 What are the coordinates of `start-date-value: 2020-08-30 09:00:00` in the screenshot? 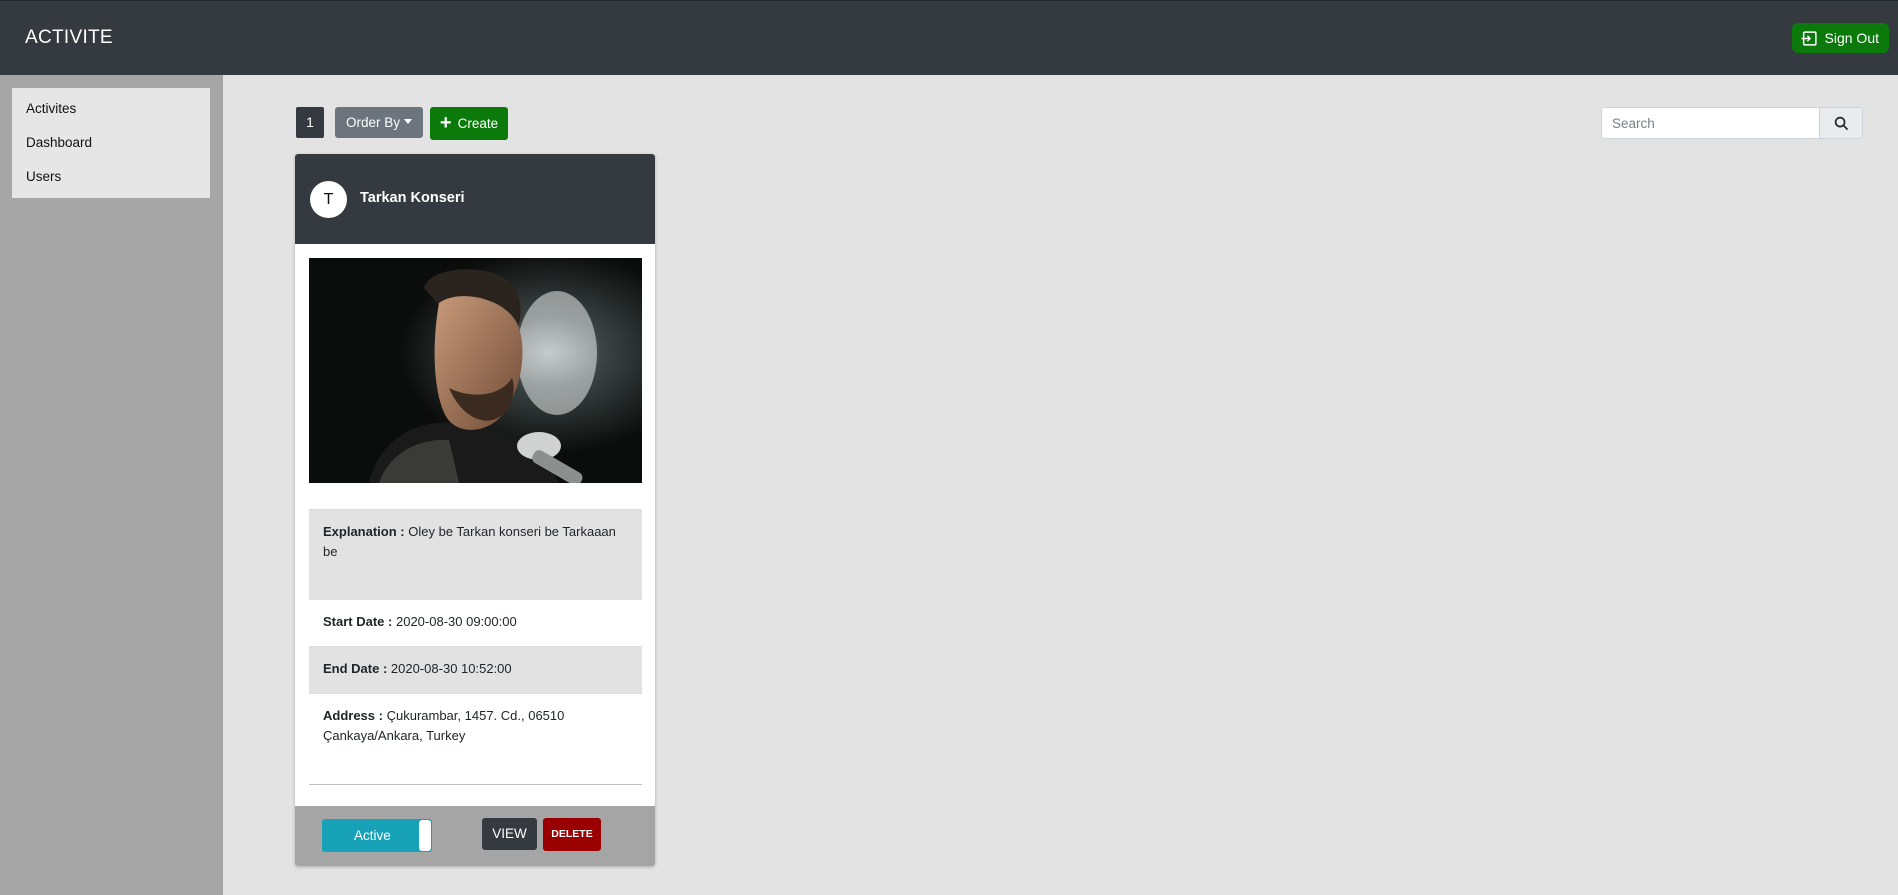 It's located at (456, 621).